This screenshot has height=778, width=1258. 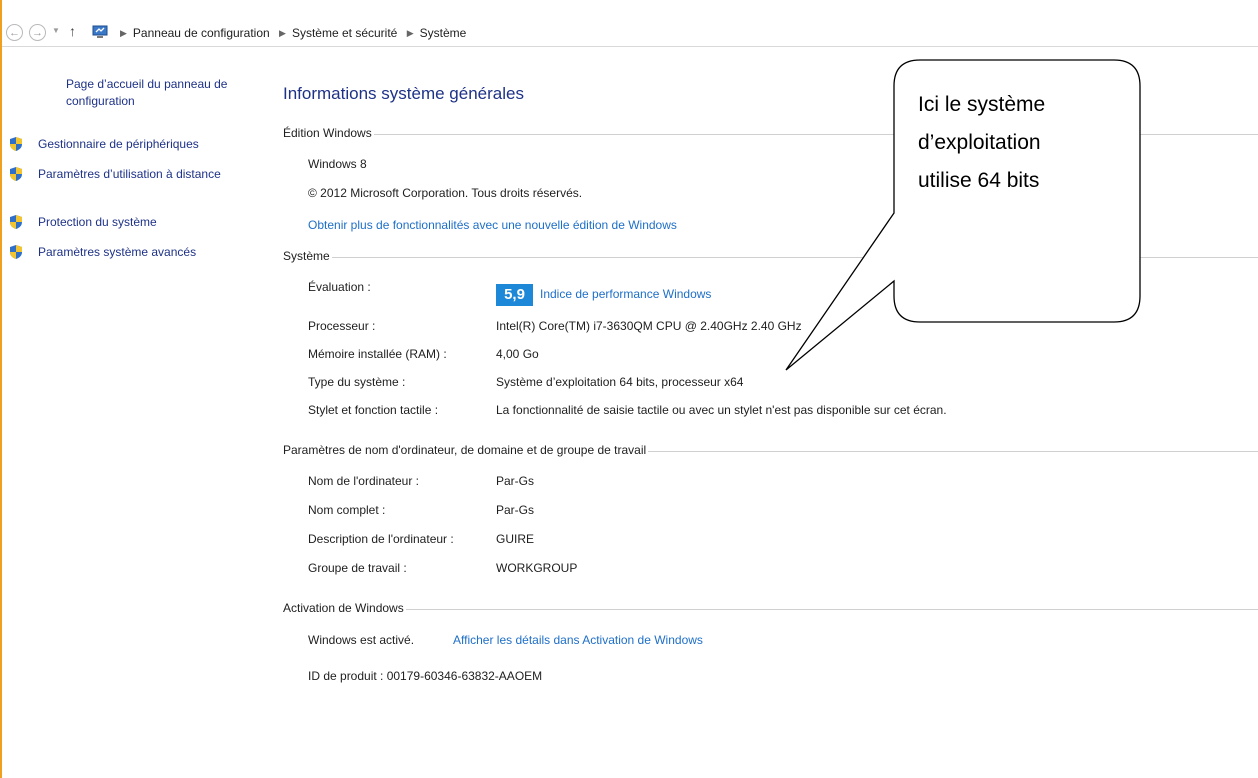 I want to click on callout-line: d’exploitation, so click(x=979, y=142).